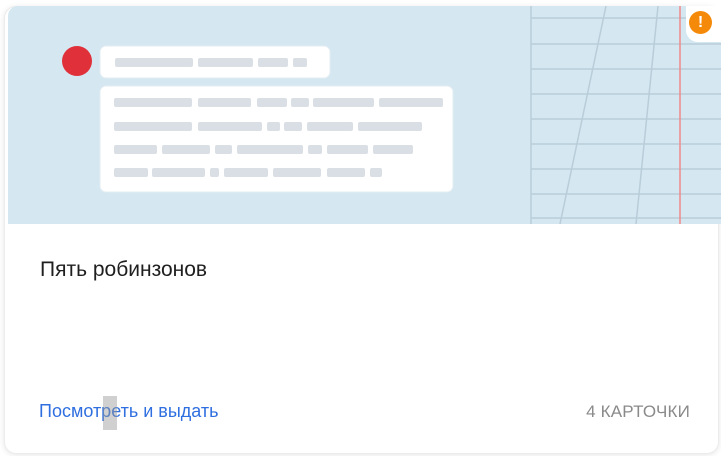 The width and height of the screenshot is (721, 456). Describe the element at coordinates (129, 411) in the screenshot. I see `view-and-assign-link: Посмотреть и выдать` at that location.